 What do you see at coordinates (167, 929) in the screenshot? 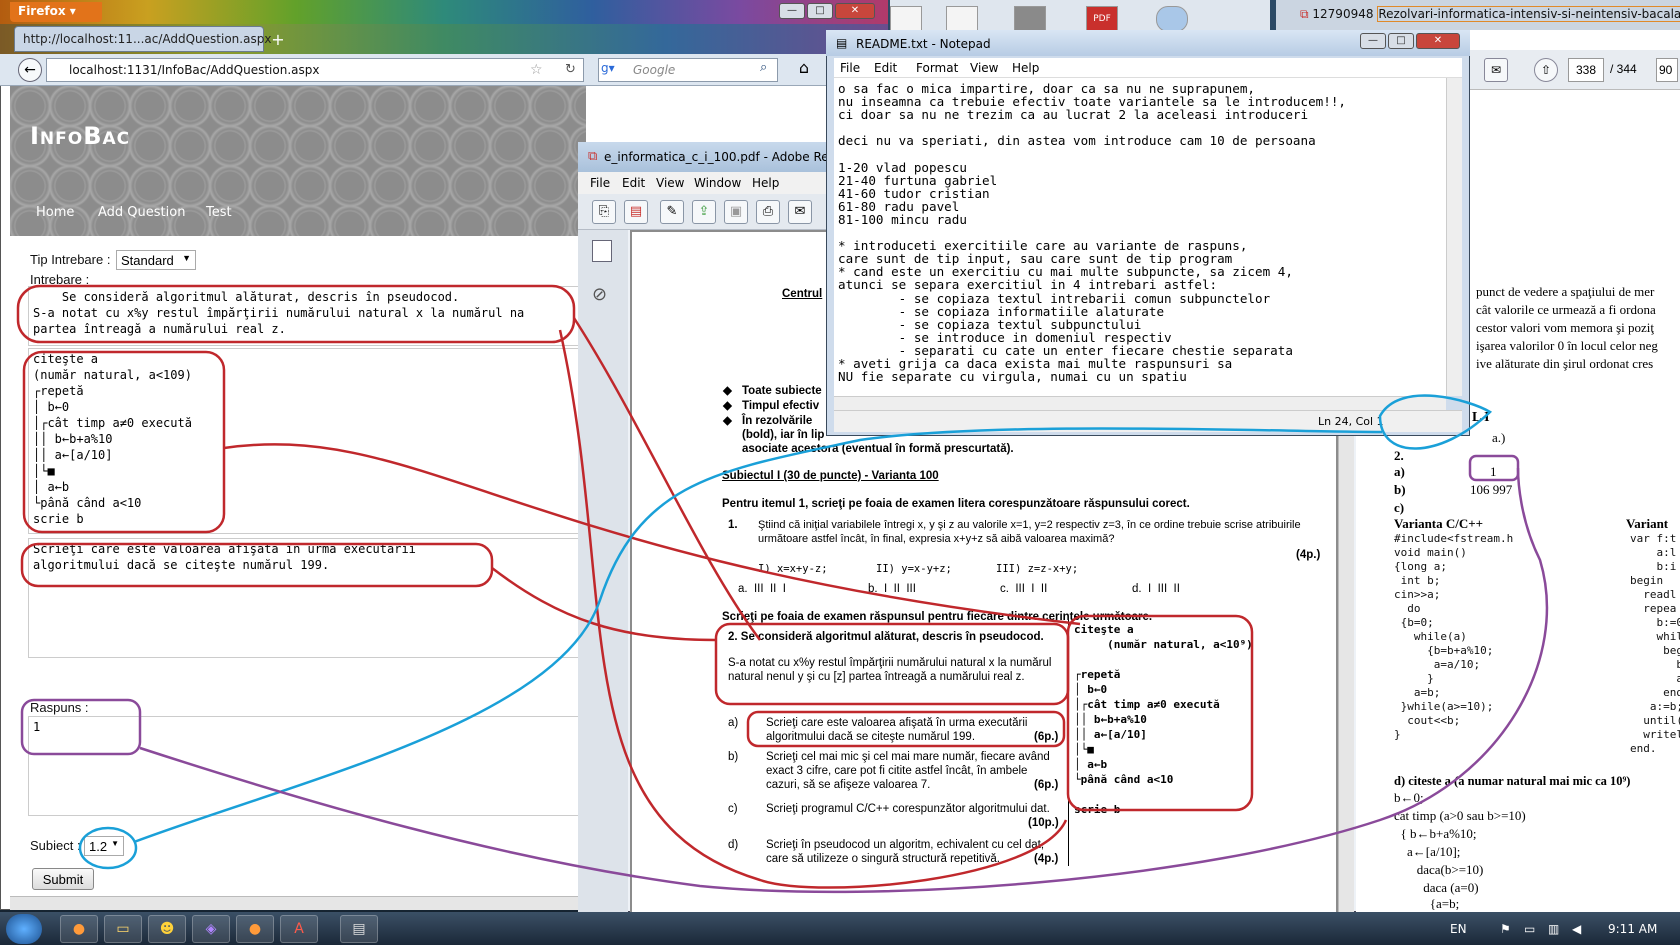
I see `messenger-icon: ☻` at bounding box center [167, 929].